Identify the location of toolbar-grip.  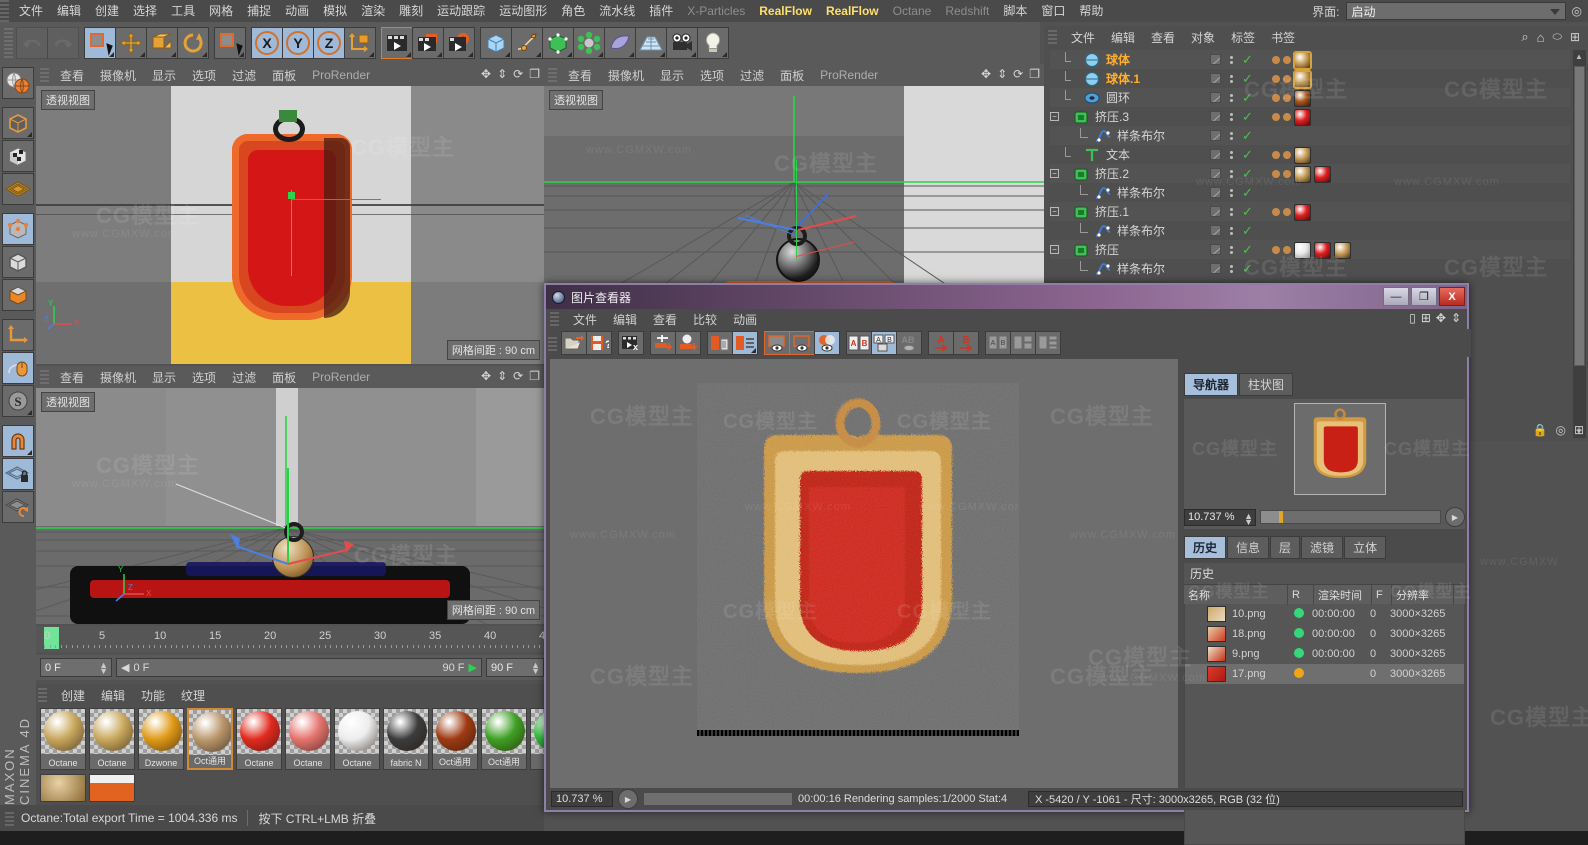
(8, 43).